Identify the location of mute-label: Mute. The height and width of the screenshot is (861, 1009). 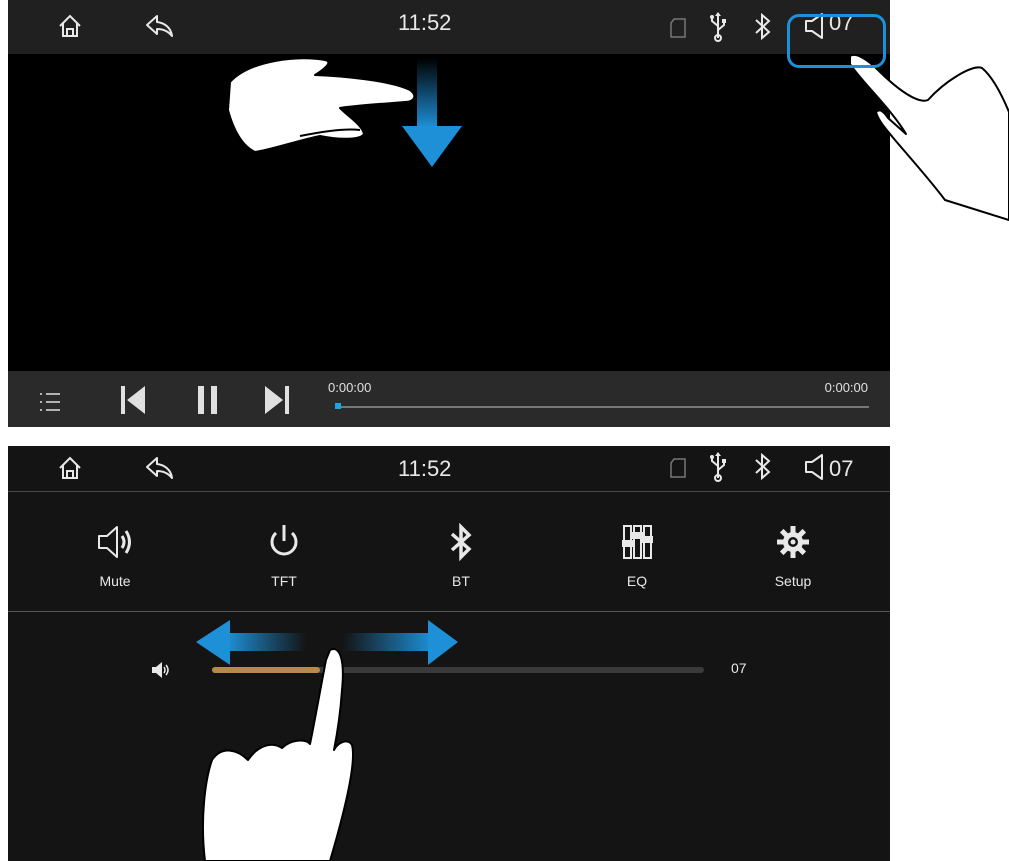
(115, 581).